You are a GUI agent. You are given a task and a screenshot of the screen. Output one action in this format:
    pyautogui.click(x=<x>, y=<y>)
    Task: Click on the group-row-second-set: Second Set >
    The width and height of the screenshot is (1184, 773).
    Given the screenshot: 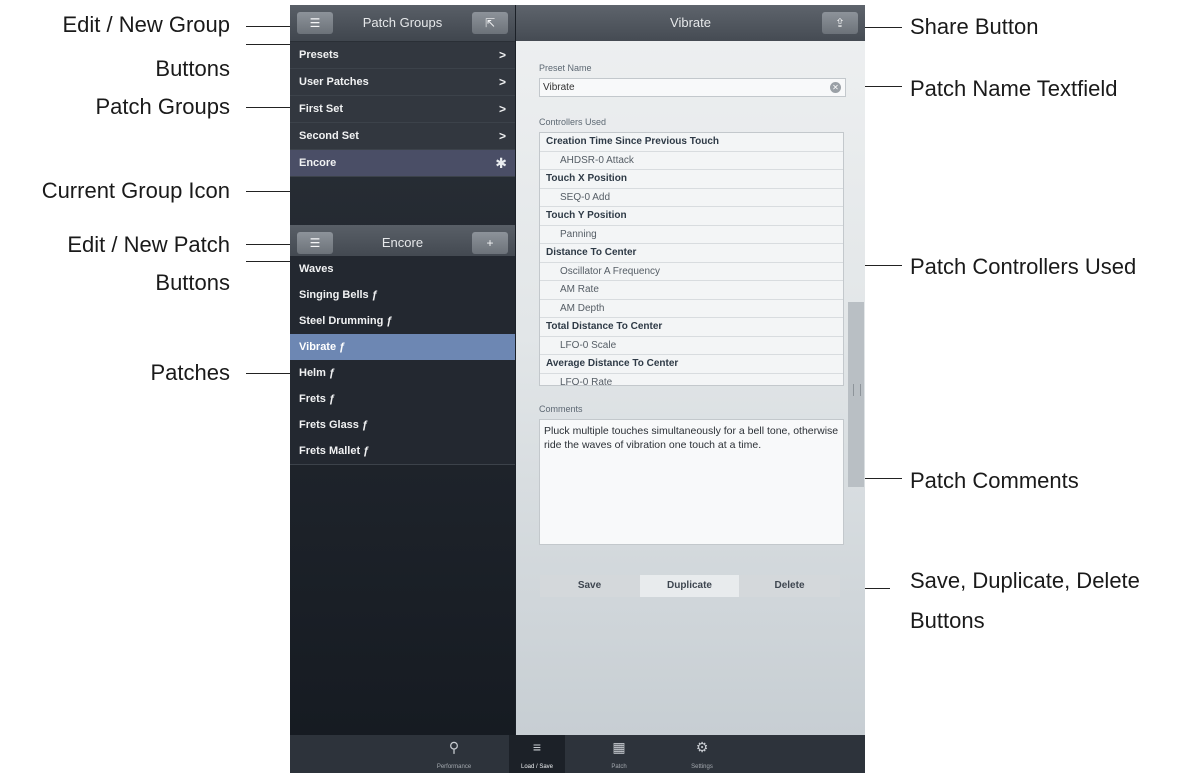 What is the action you would take?
    pyautogui.click(x=402, y=136)
    